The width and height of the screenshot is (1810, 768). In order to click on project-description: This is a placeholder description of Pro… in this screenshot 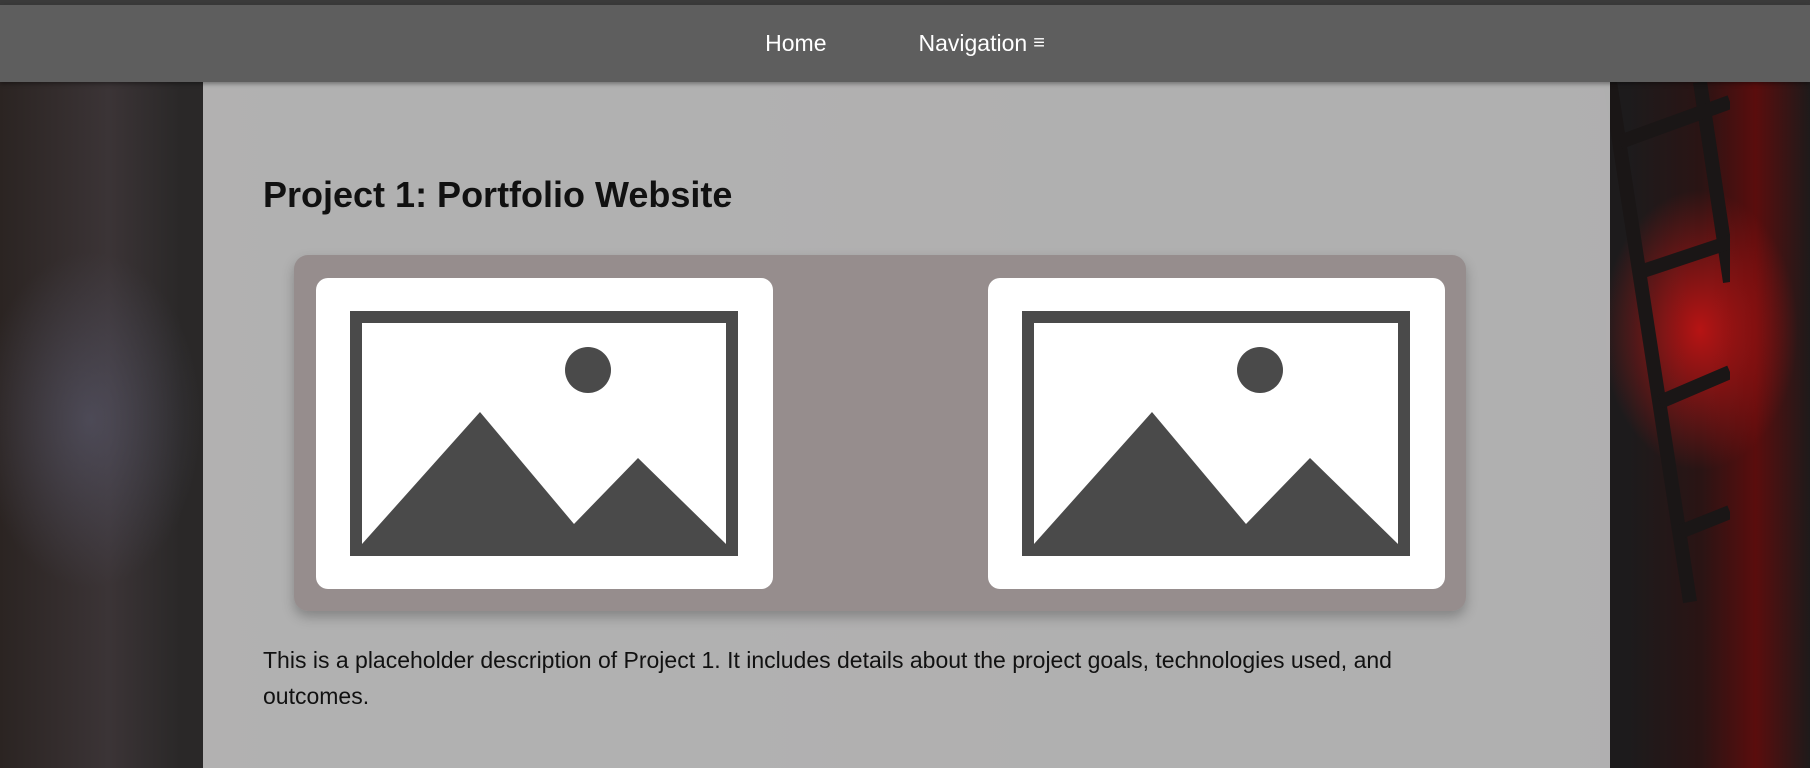, I will do `click(827, 678)`.